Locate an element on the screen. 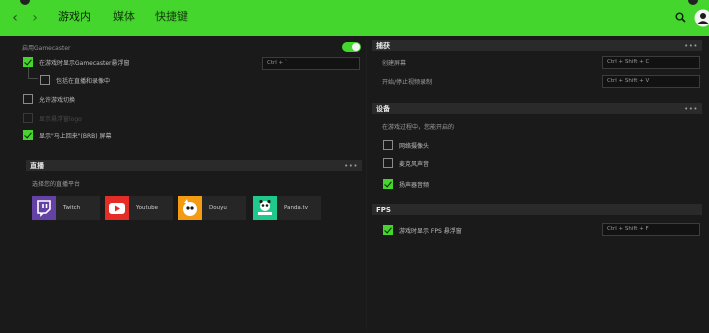 The image size is (709, 333). pandatv-icon is located at coordinates (265, 208).